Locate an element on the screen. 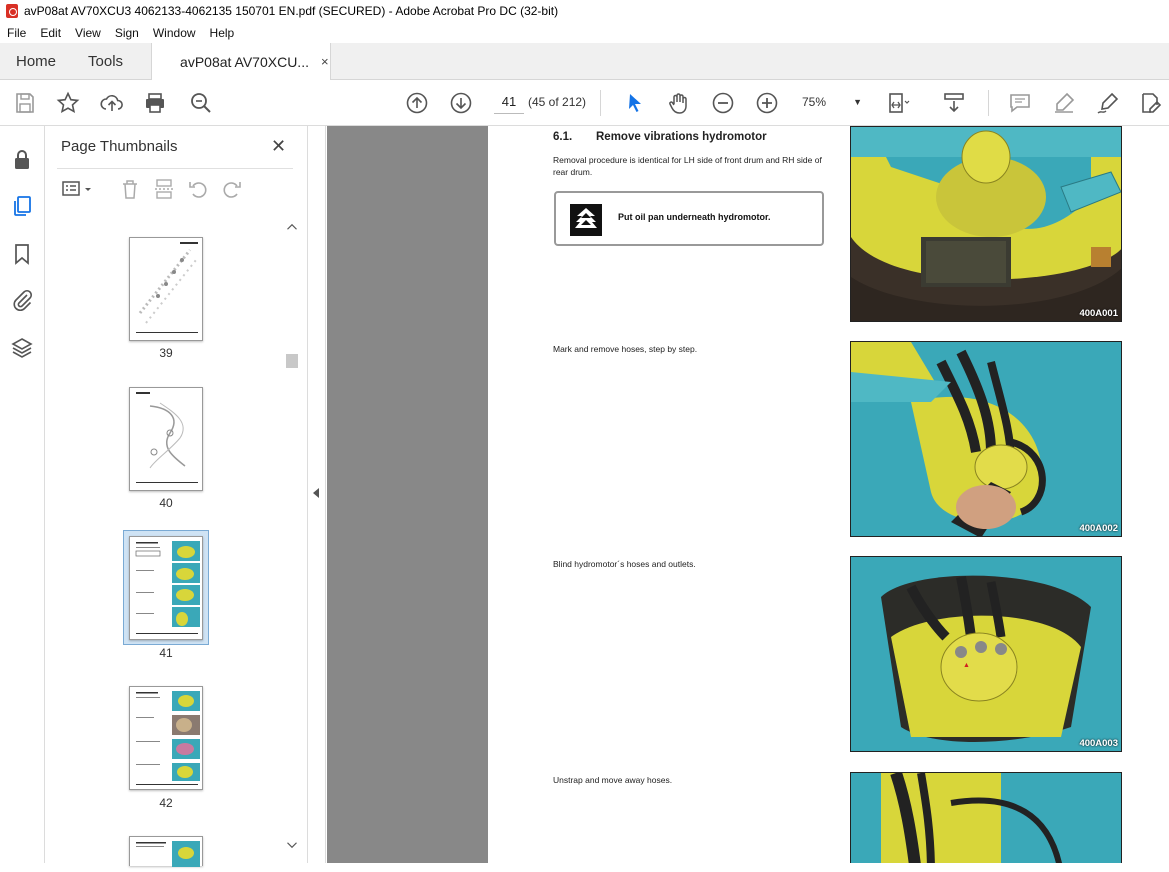 This screenshot has height=872, width=1169. attachment-icon is located at coordinates (22, 300).